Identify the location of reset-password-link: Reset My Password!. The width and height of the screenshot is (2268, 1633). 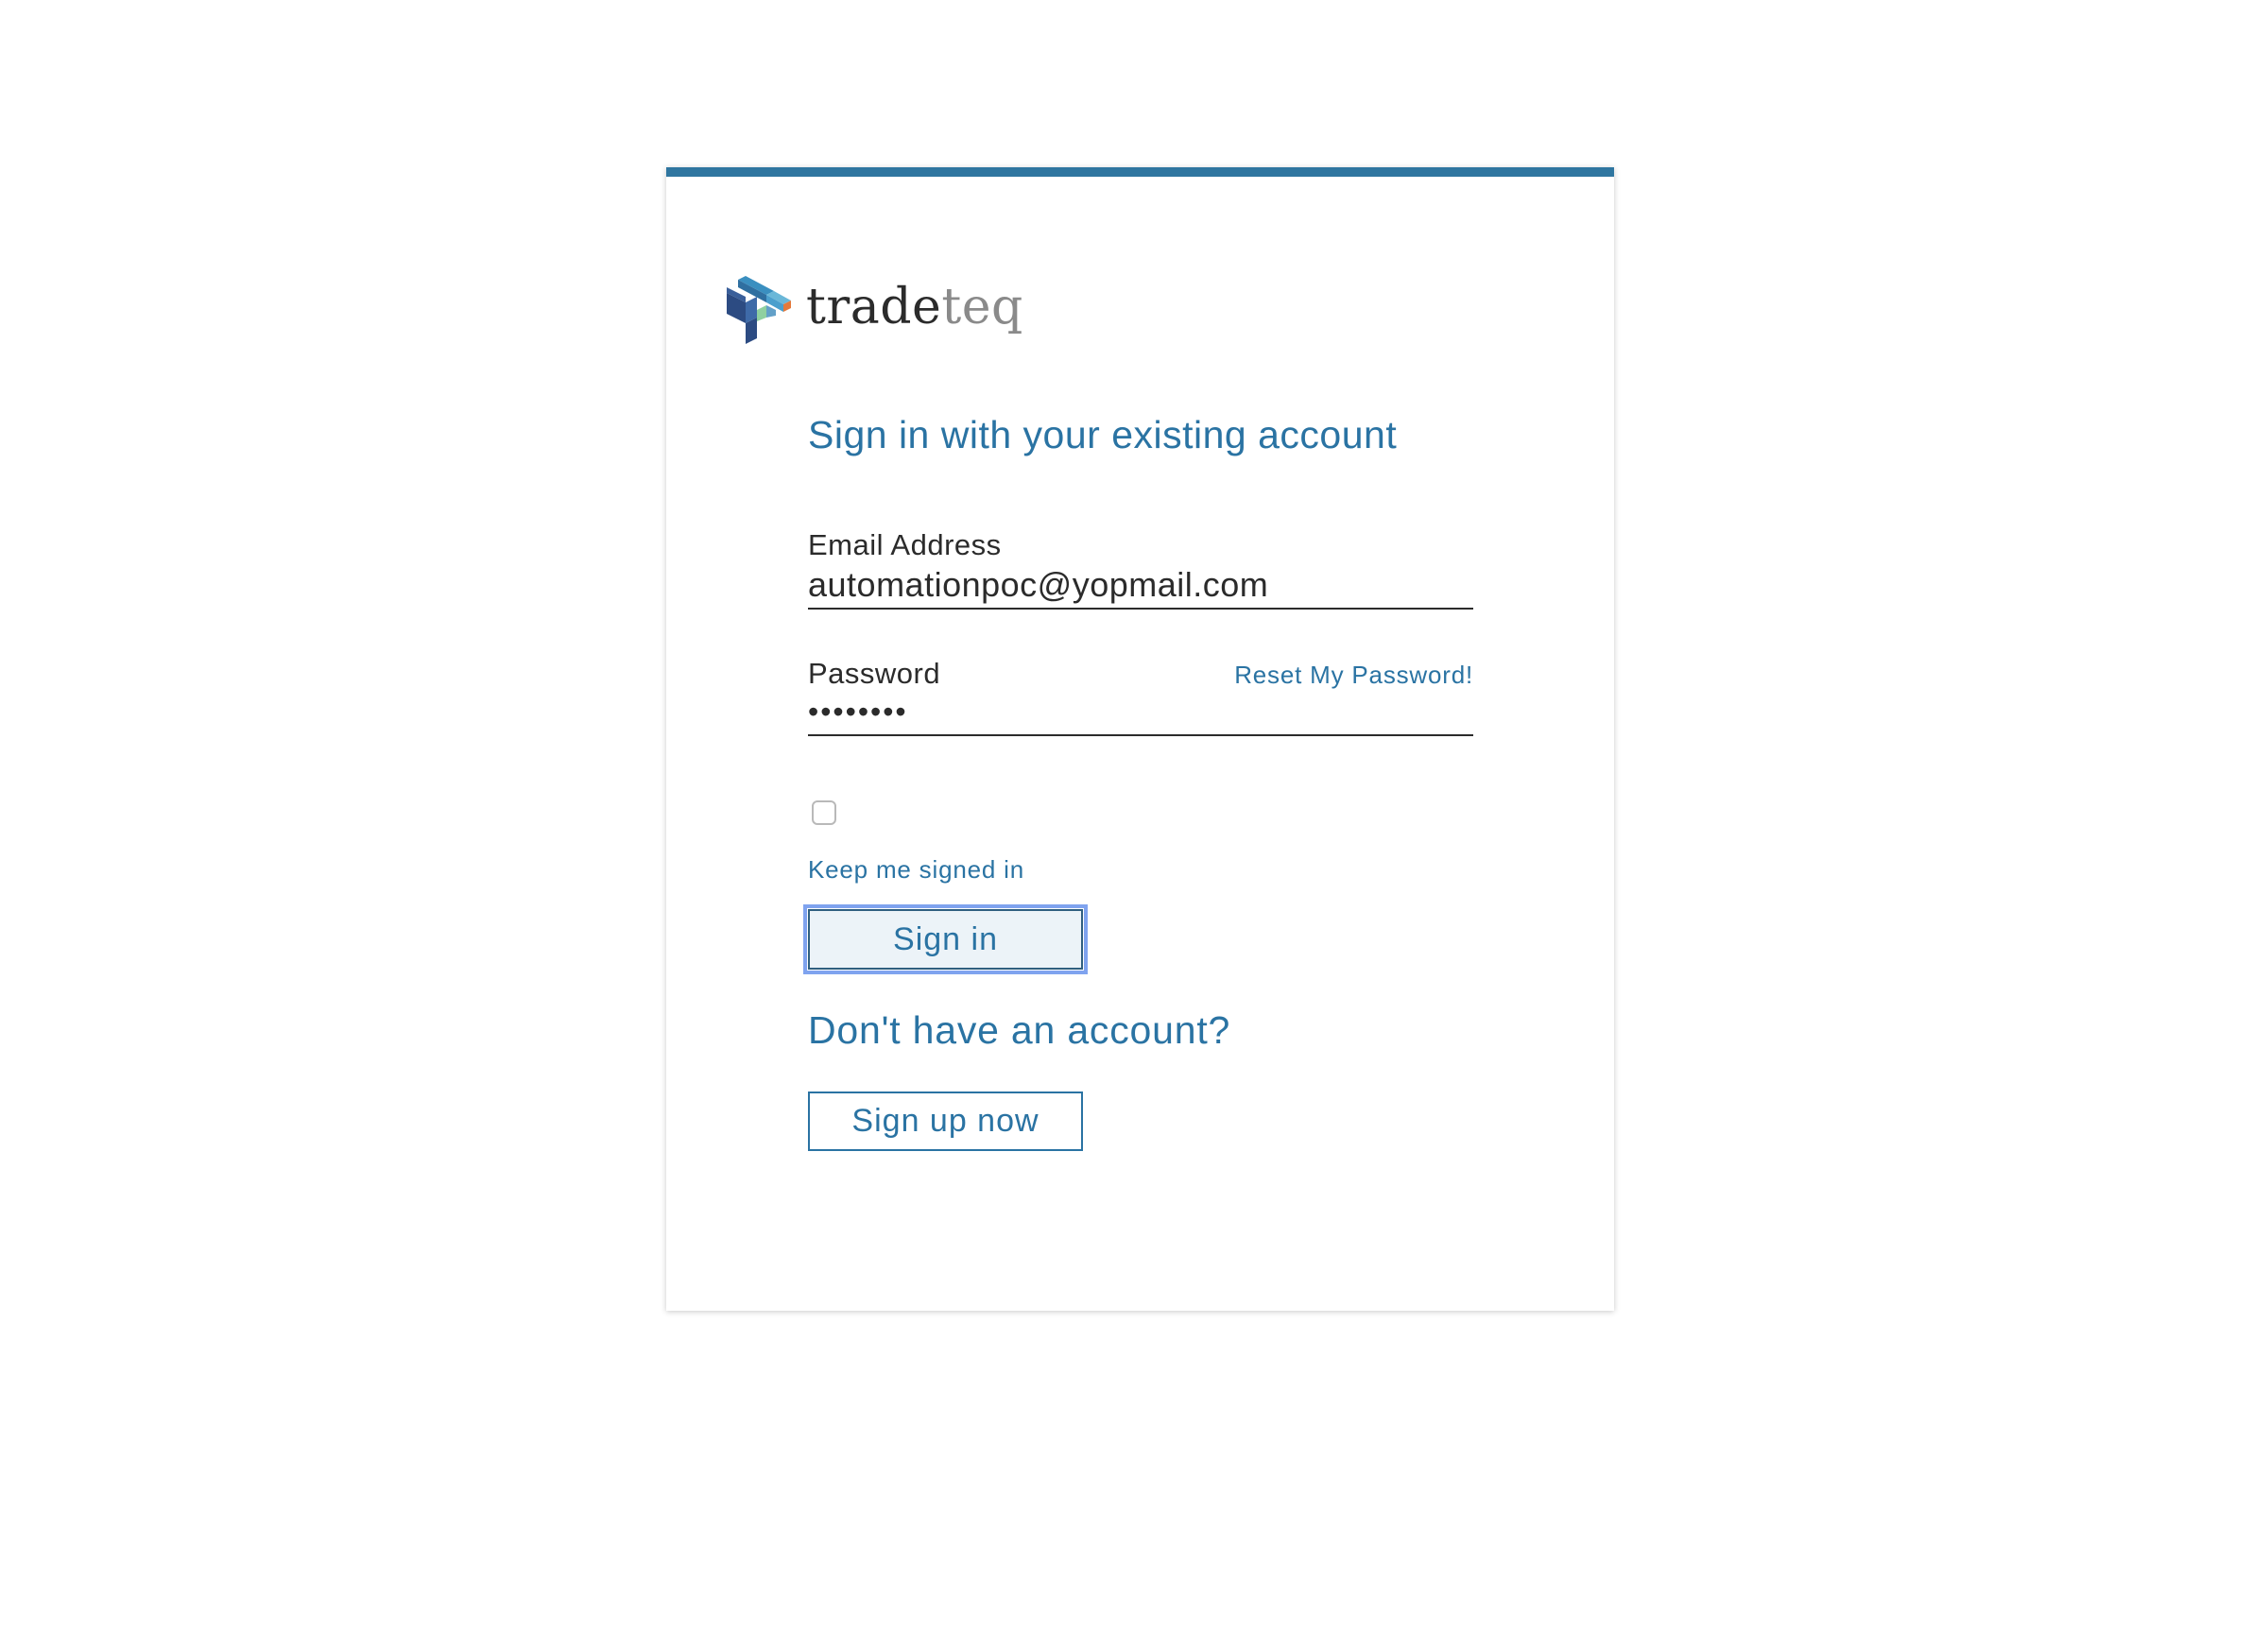
(1353, 675).